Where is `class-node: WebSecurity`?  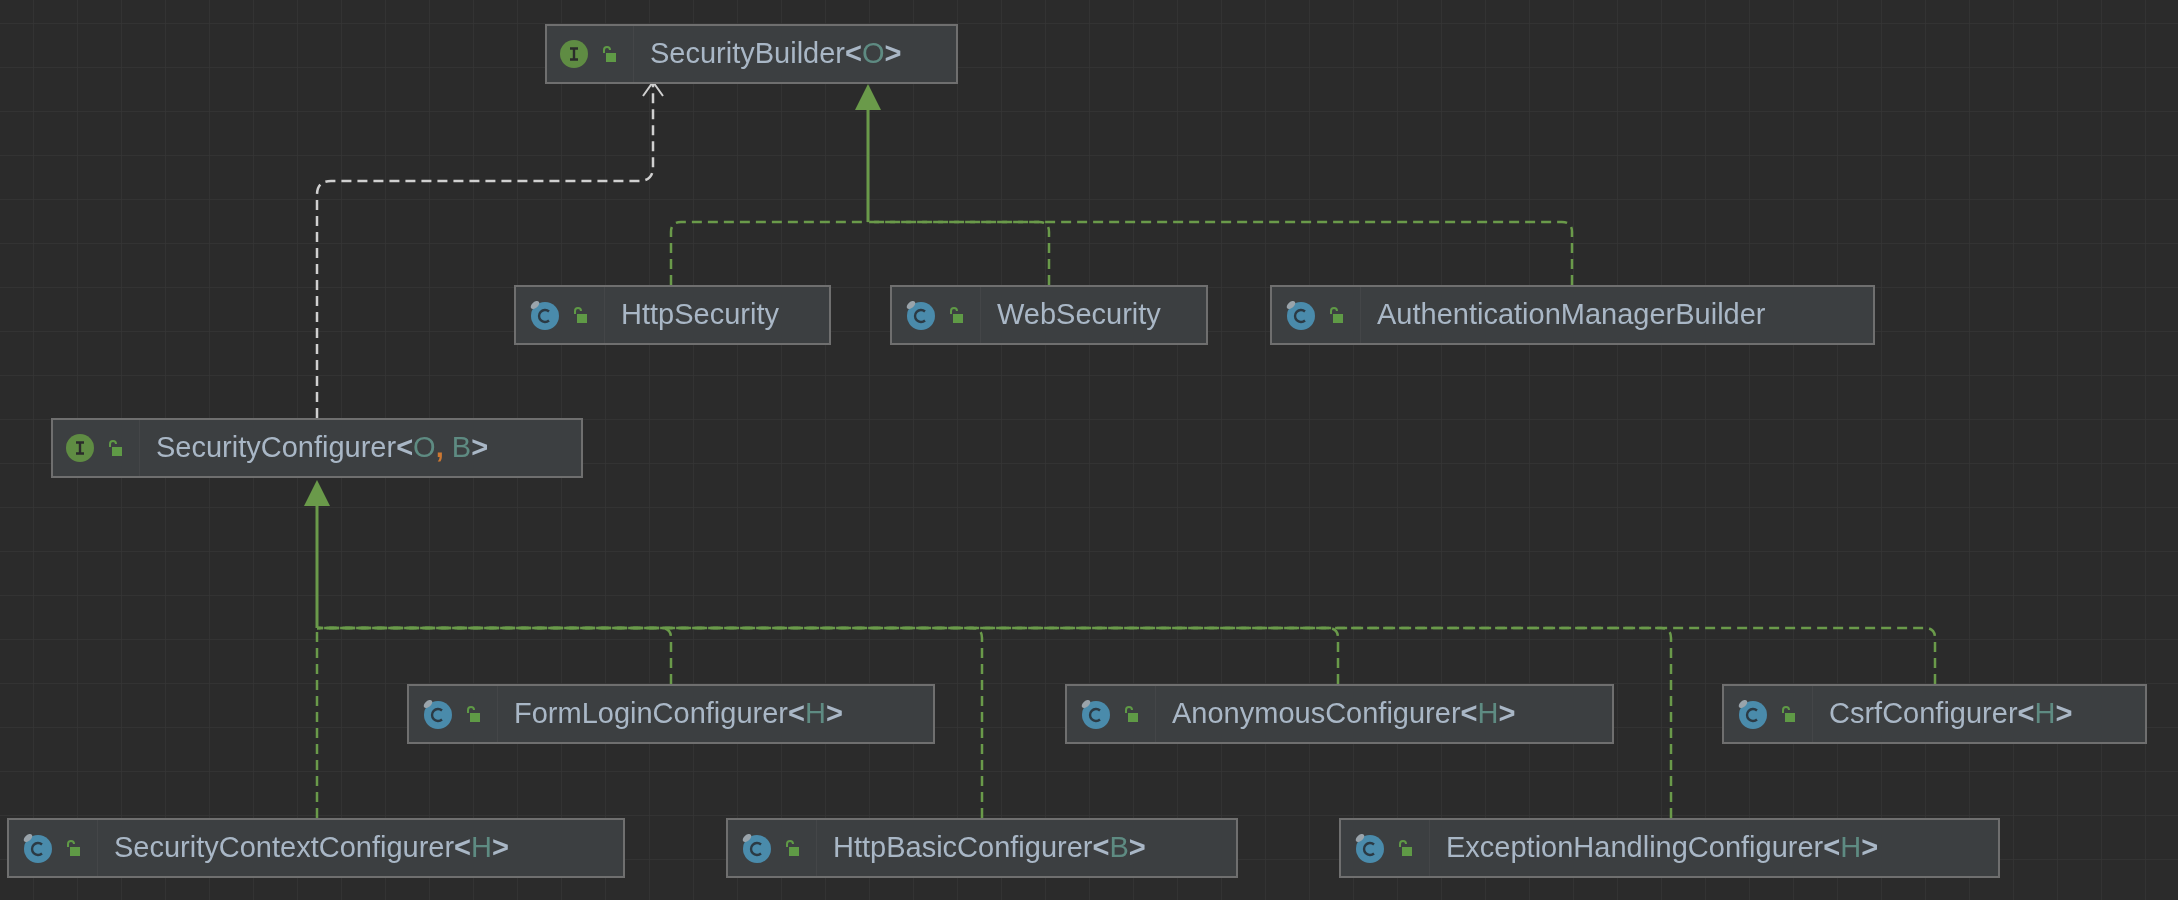 class-node: WebSecurity is located at coordinates (1049, 315).